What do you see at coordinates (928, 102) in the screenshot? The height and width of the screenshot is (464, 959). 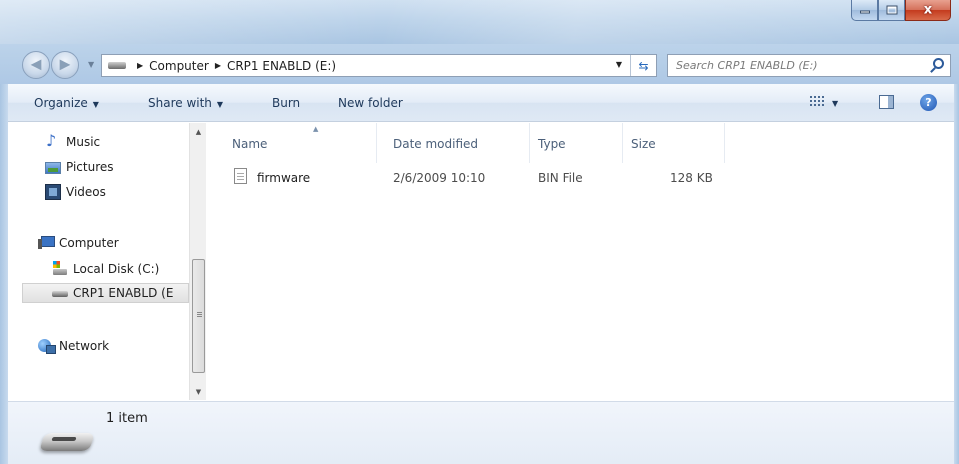 I see `help-icon: ?` at bounding box center [928, 102].